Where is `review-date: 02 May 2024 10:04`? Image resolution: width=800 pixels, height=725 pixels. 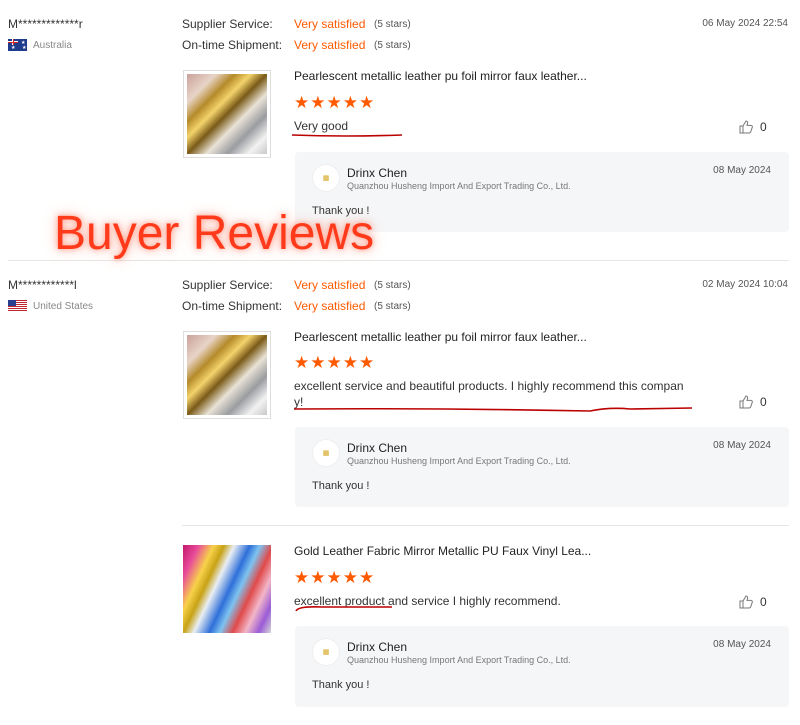 review-date: 02 May 2024 10:04 is located at coordinates (745, 284).